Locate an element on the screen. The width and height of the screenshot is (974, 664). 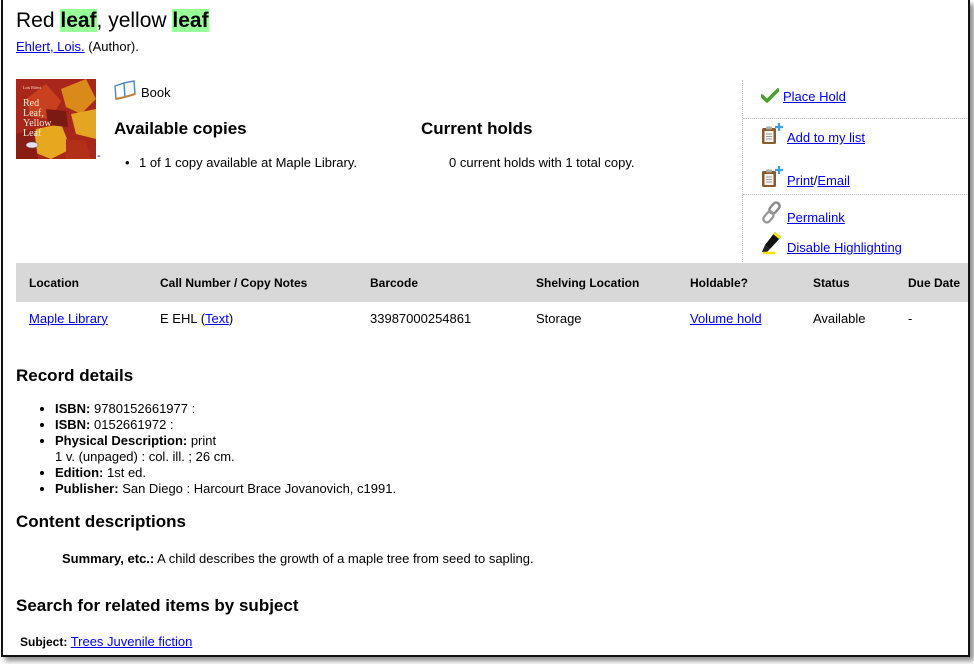
call-number-close: ) is located at coordinates (231, 318).